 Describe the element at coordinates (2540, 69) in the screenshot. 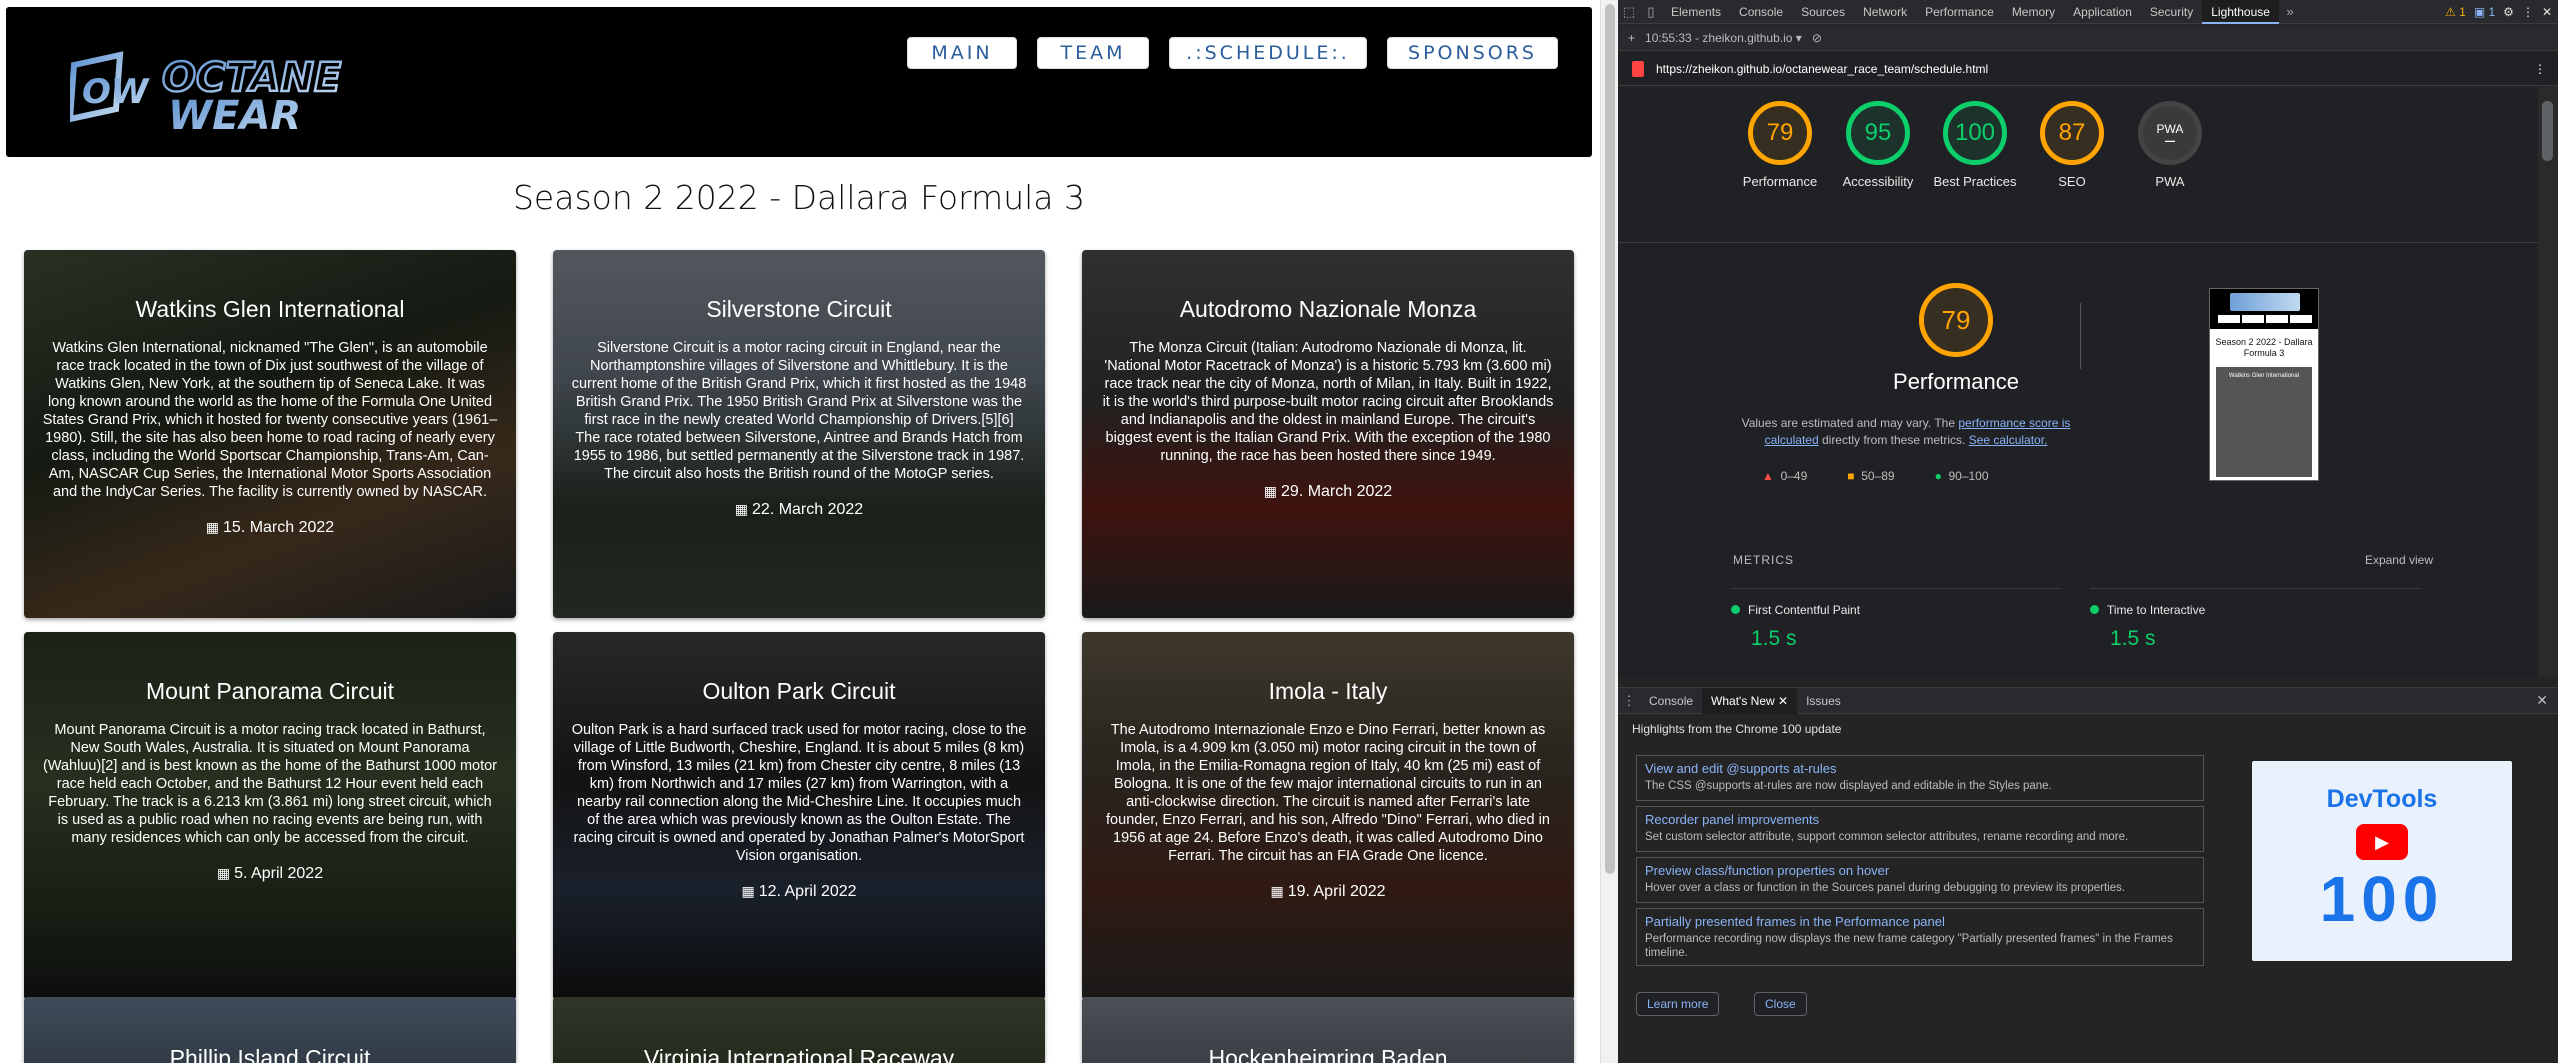

I see `url-menu-icon: ⋮` at that location.